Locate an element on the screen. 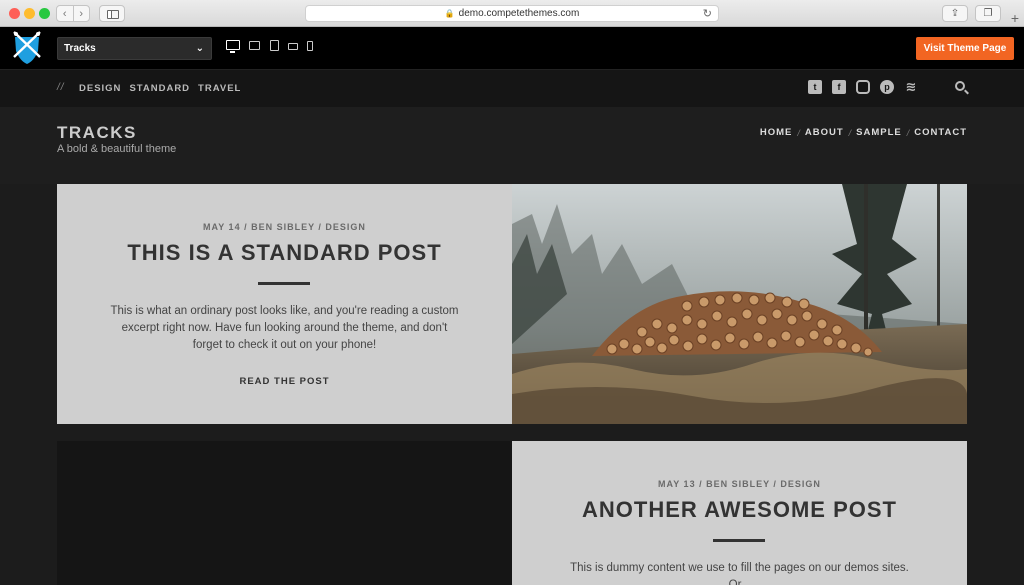 This screenshot has width=1024, height=585. menu-item-home: HOME is located at coordinates (776, 132).